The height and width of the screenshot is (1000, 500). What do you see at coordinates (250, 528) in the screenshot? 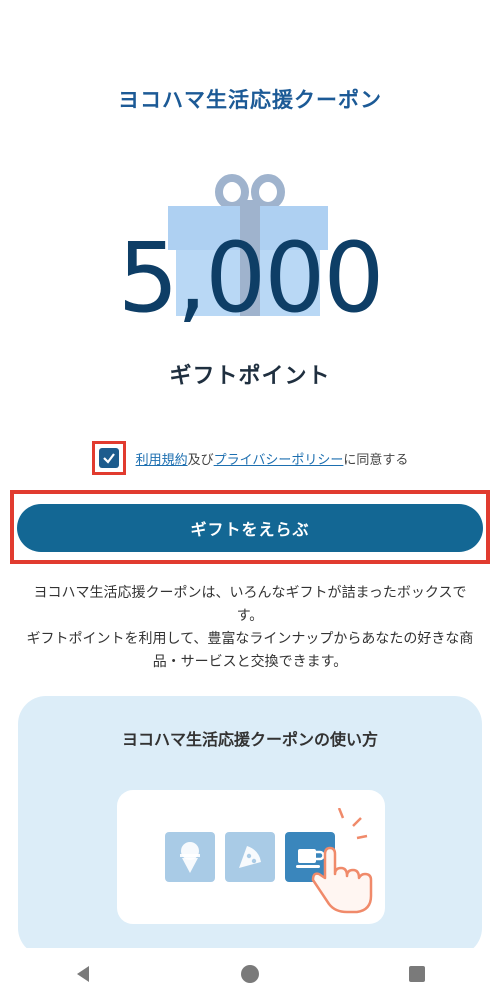
I see `choose-gift-button: ギフトをえらぶ` at bounding box center [250, 528].